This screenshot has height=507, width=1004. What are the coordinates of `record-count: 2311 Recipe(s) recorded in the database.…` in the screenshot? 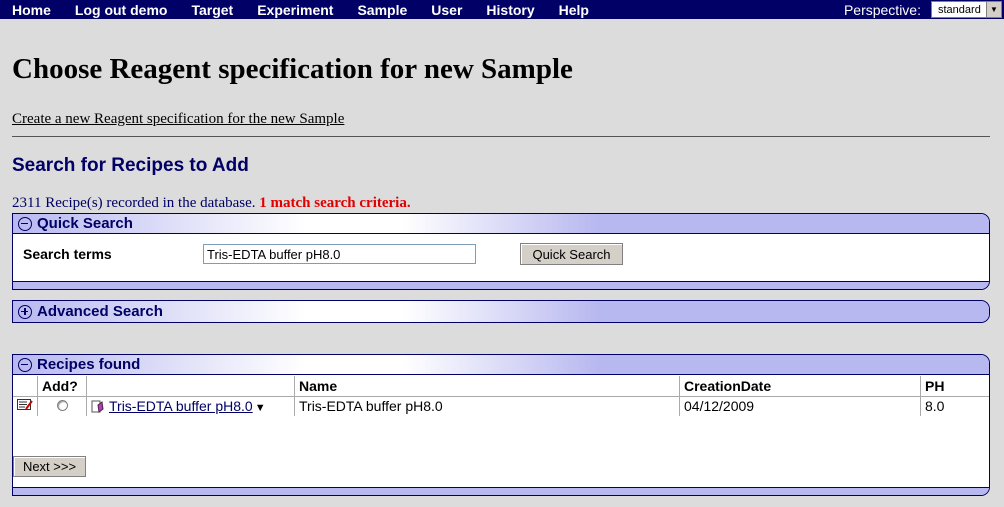 It's located at (211, 203).